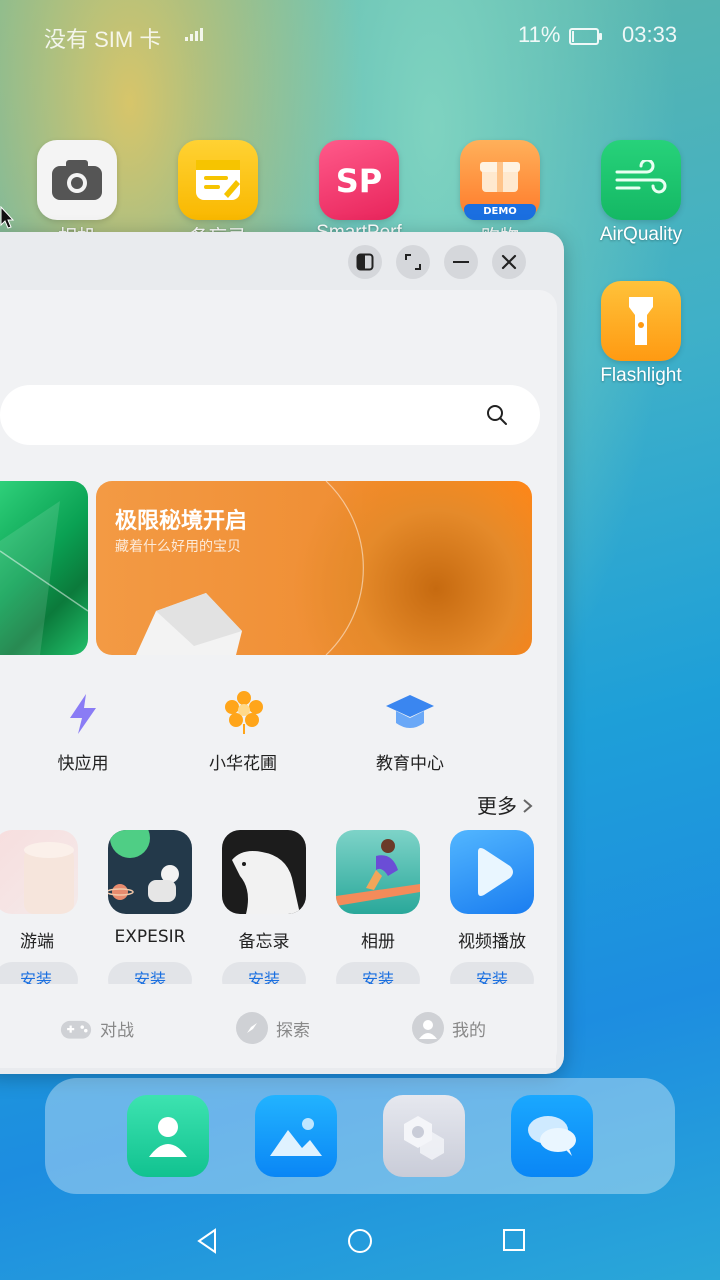 This screenshot has width=720, height=1280. Describe the element at coordinates (378, 942) in the screenshot. I see `game-name: 相册` at that location.